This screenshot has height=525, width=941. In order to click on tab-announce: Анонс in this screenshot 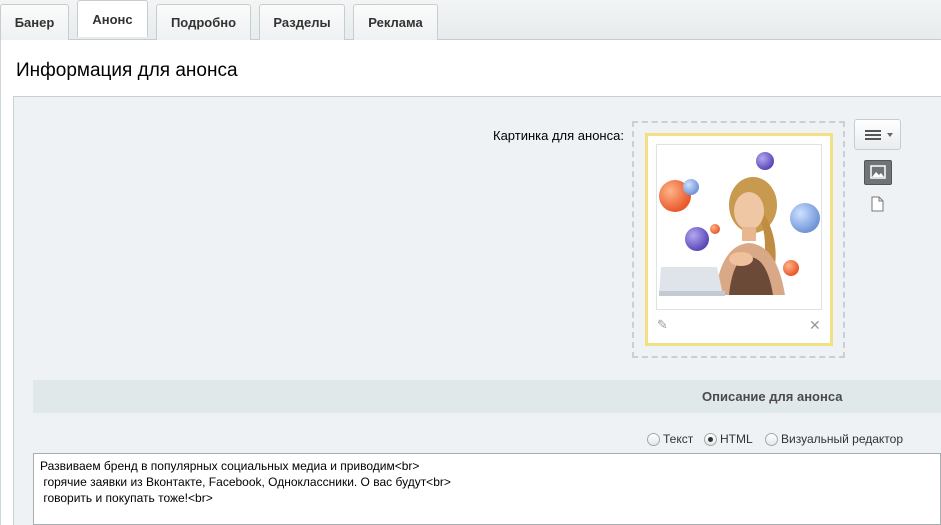, I will do `click(112, 18)`.